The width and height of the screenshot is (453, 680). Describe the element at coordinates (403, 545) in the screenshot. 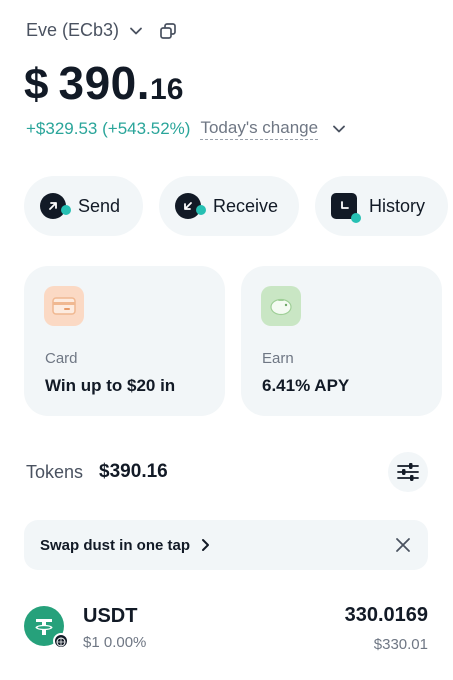

I see `close-icon` at that location.